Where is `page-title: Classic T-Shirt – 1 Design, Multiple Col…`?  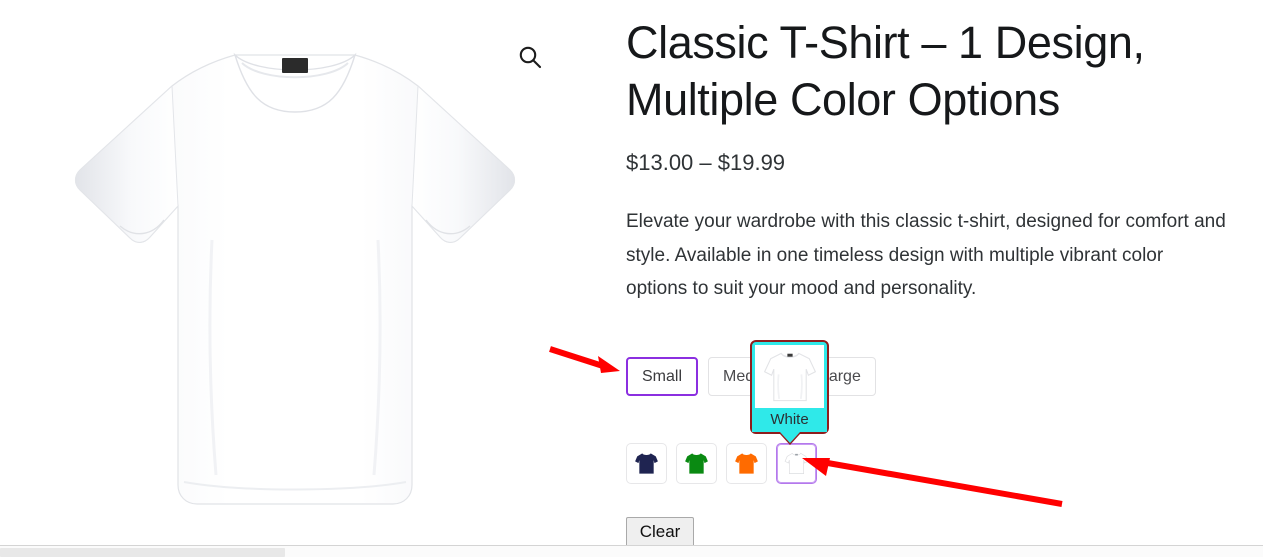
page-title: Classic T-Shirt – 1 Design, Multiple Col… is located at coordinates (885, 71).